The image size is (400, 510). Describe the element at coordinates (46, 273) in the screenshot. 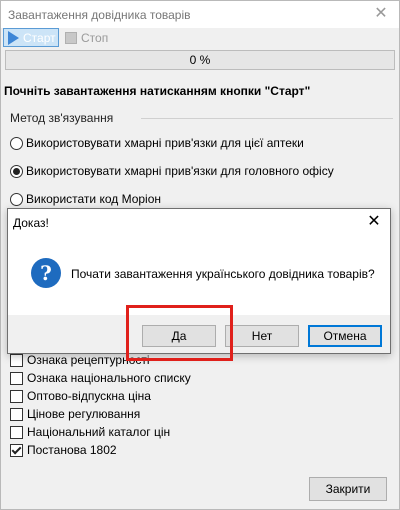

I see `question-icon: ?` at that location.